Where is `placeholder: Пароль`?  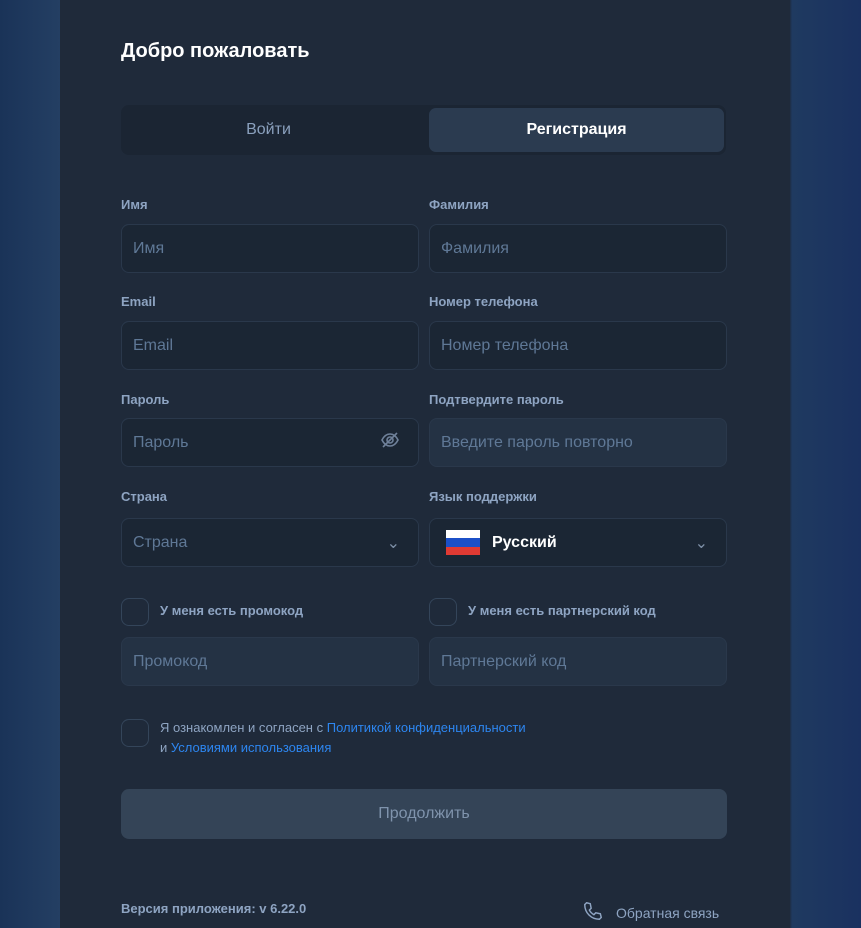
placeholder: Пароль is located at coordinates (161, 442).